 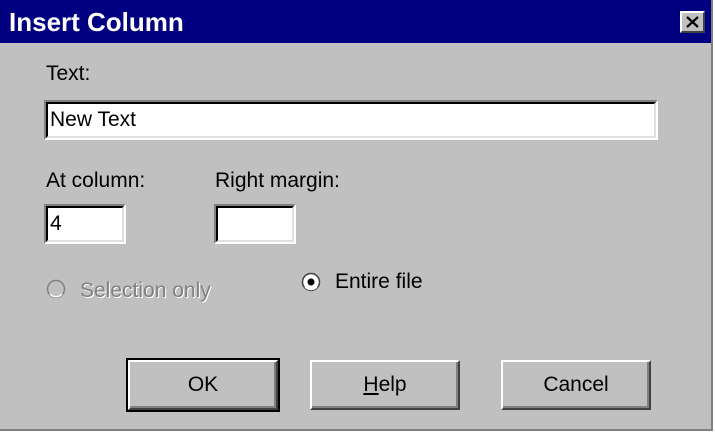 I want to click on cancel-button-label: Cancel, so click(x=576, y=384).